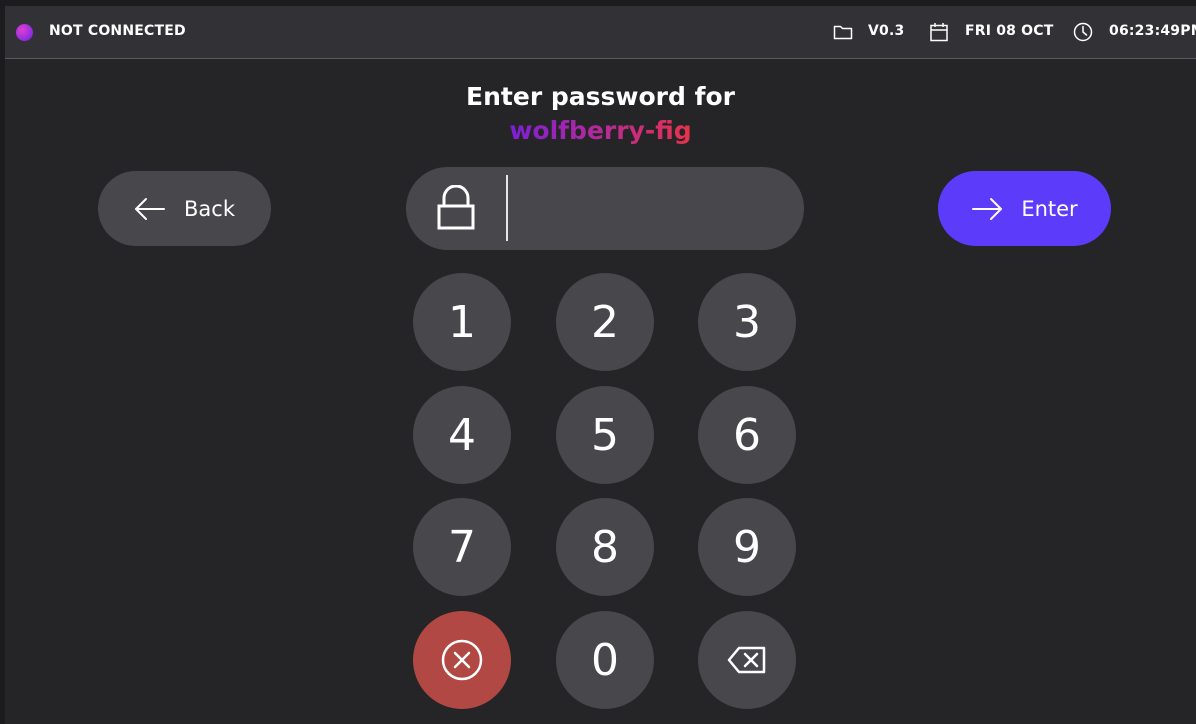  I want to click on lock-icon, so click(456, 207).